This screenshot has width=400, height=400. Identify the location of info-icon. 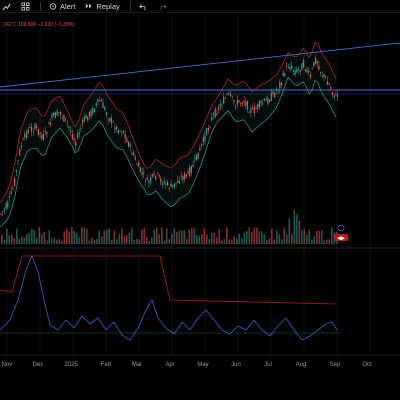
(341, 228).